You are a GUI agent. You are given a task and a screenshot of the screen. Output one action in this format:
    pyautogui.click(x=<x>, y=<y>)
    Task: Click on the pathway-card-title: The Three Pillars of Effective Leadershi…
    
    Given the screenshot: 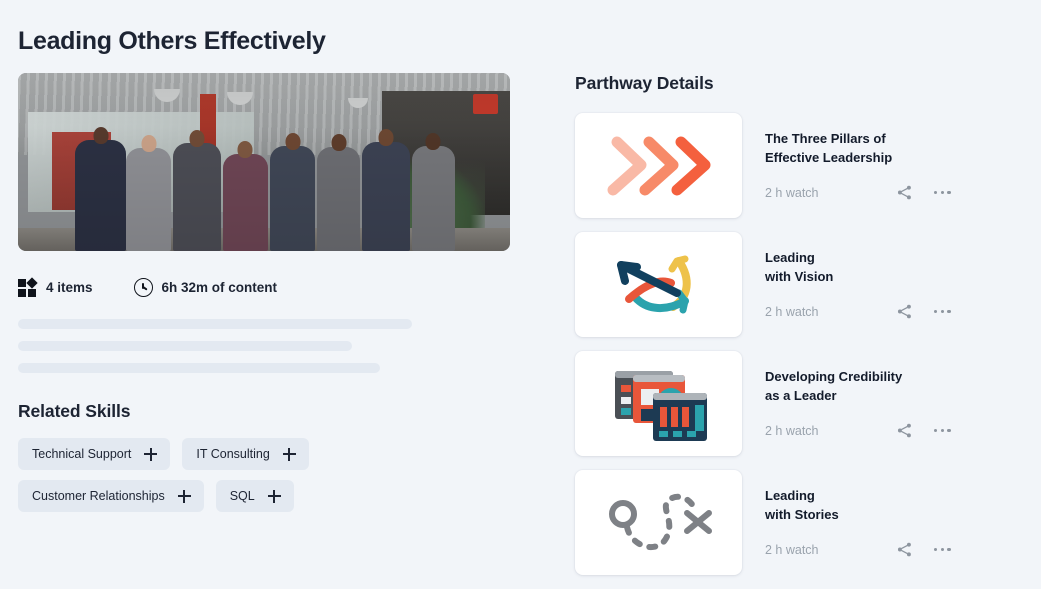 What is the action you would take?
    pyautogui.click(x=829, y=148)
    